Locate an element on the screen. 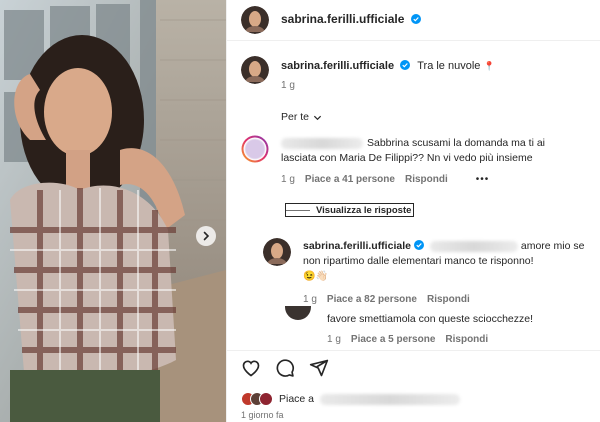 The image size is (600, 422). commenter-avatar is located at coordinates (255, 149).